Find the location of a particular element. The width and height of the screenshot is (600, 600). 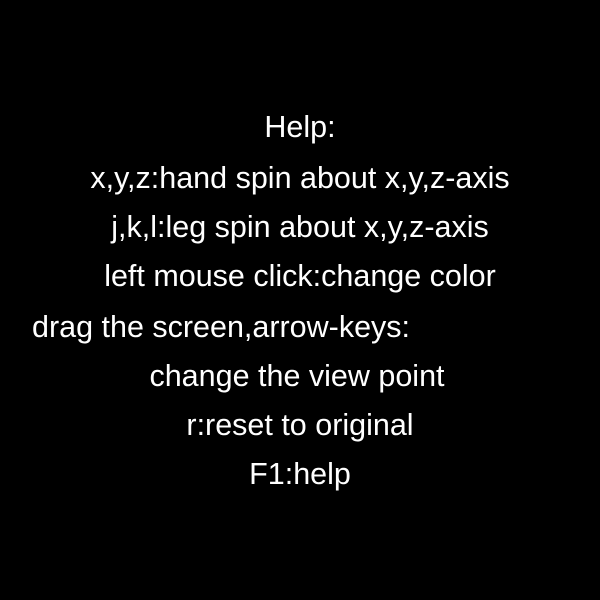

help-line-leg-spin: j,k,l:leg spin about x,y,z-axis is located at coordinates (300, 227).